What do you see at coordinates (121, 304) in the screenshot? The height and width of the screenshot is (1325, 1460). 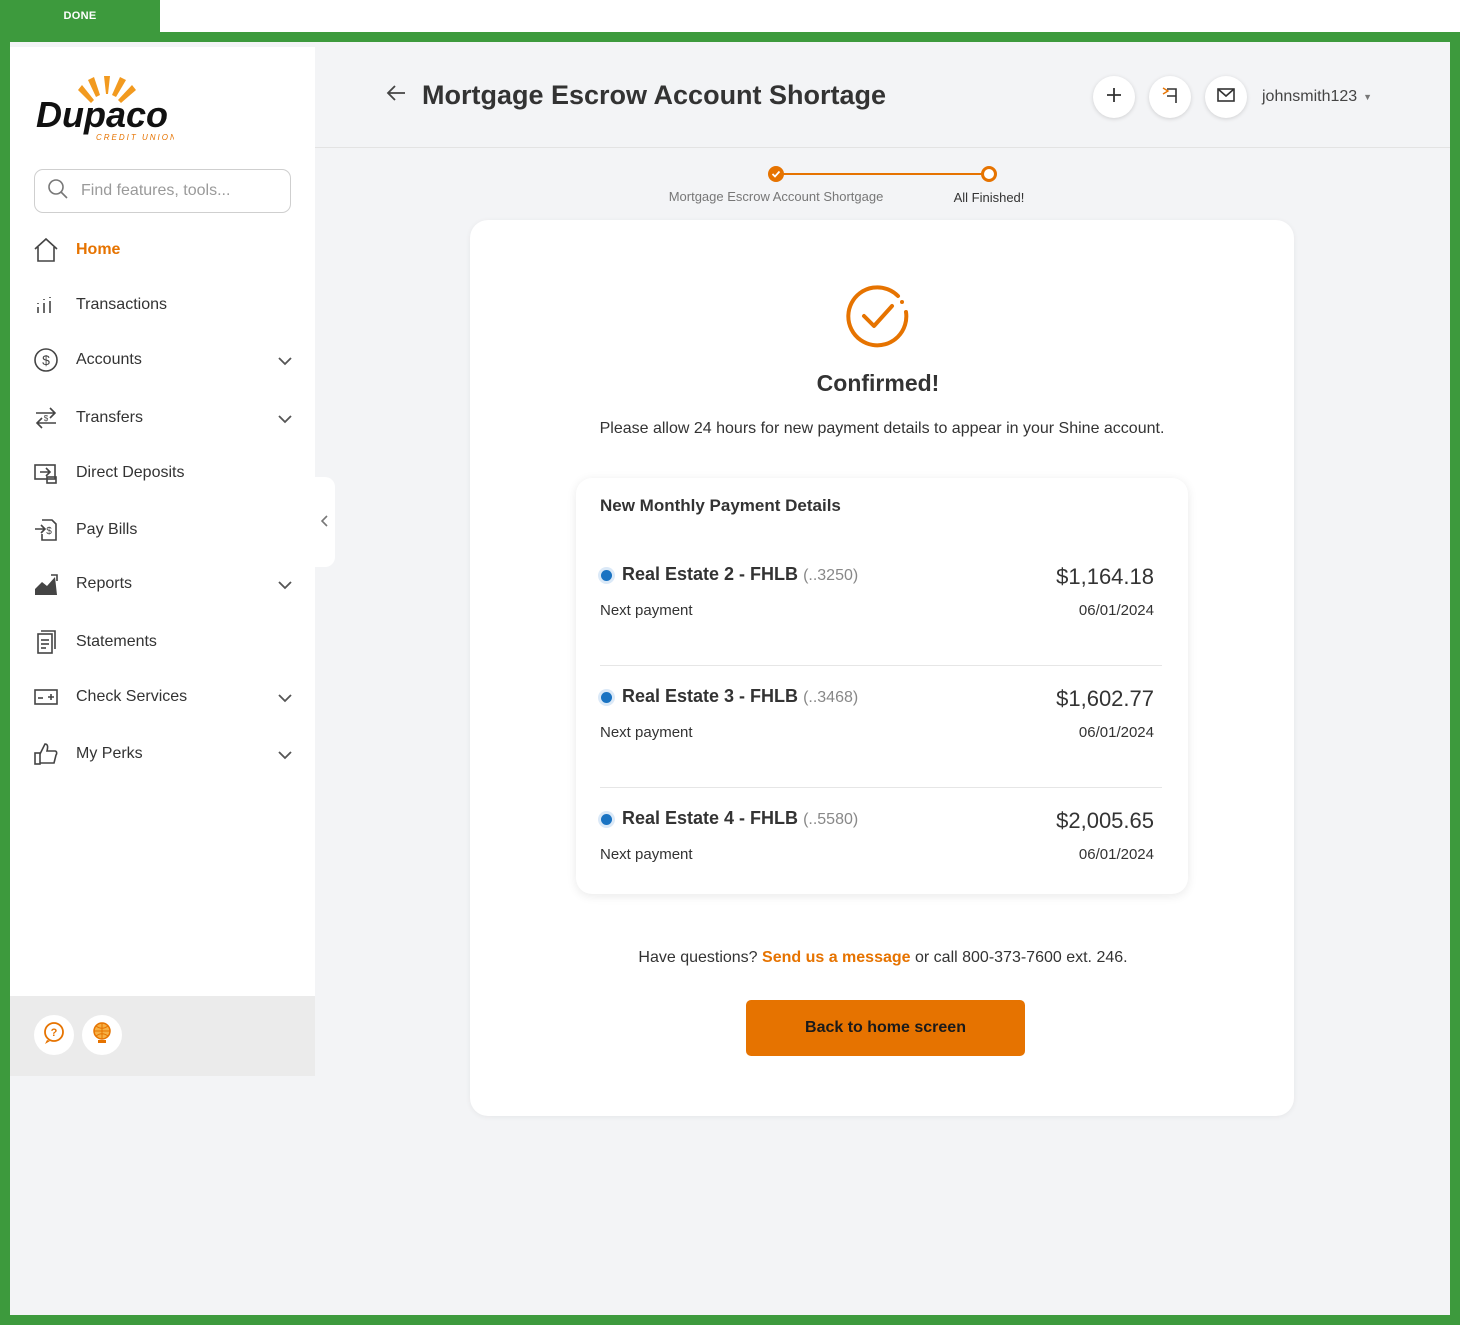 I see `sidebar-item-label: Transactions` at bounding box center [121, 304].